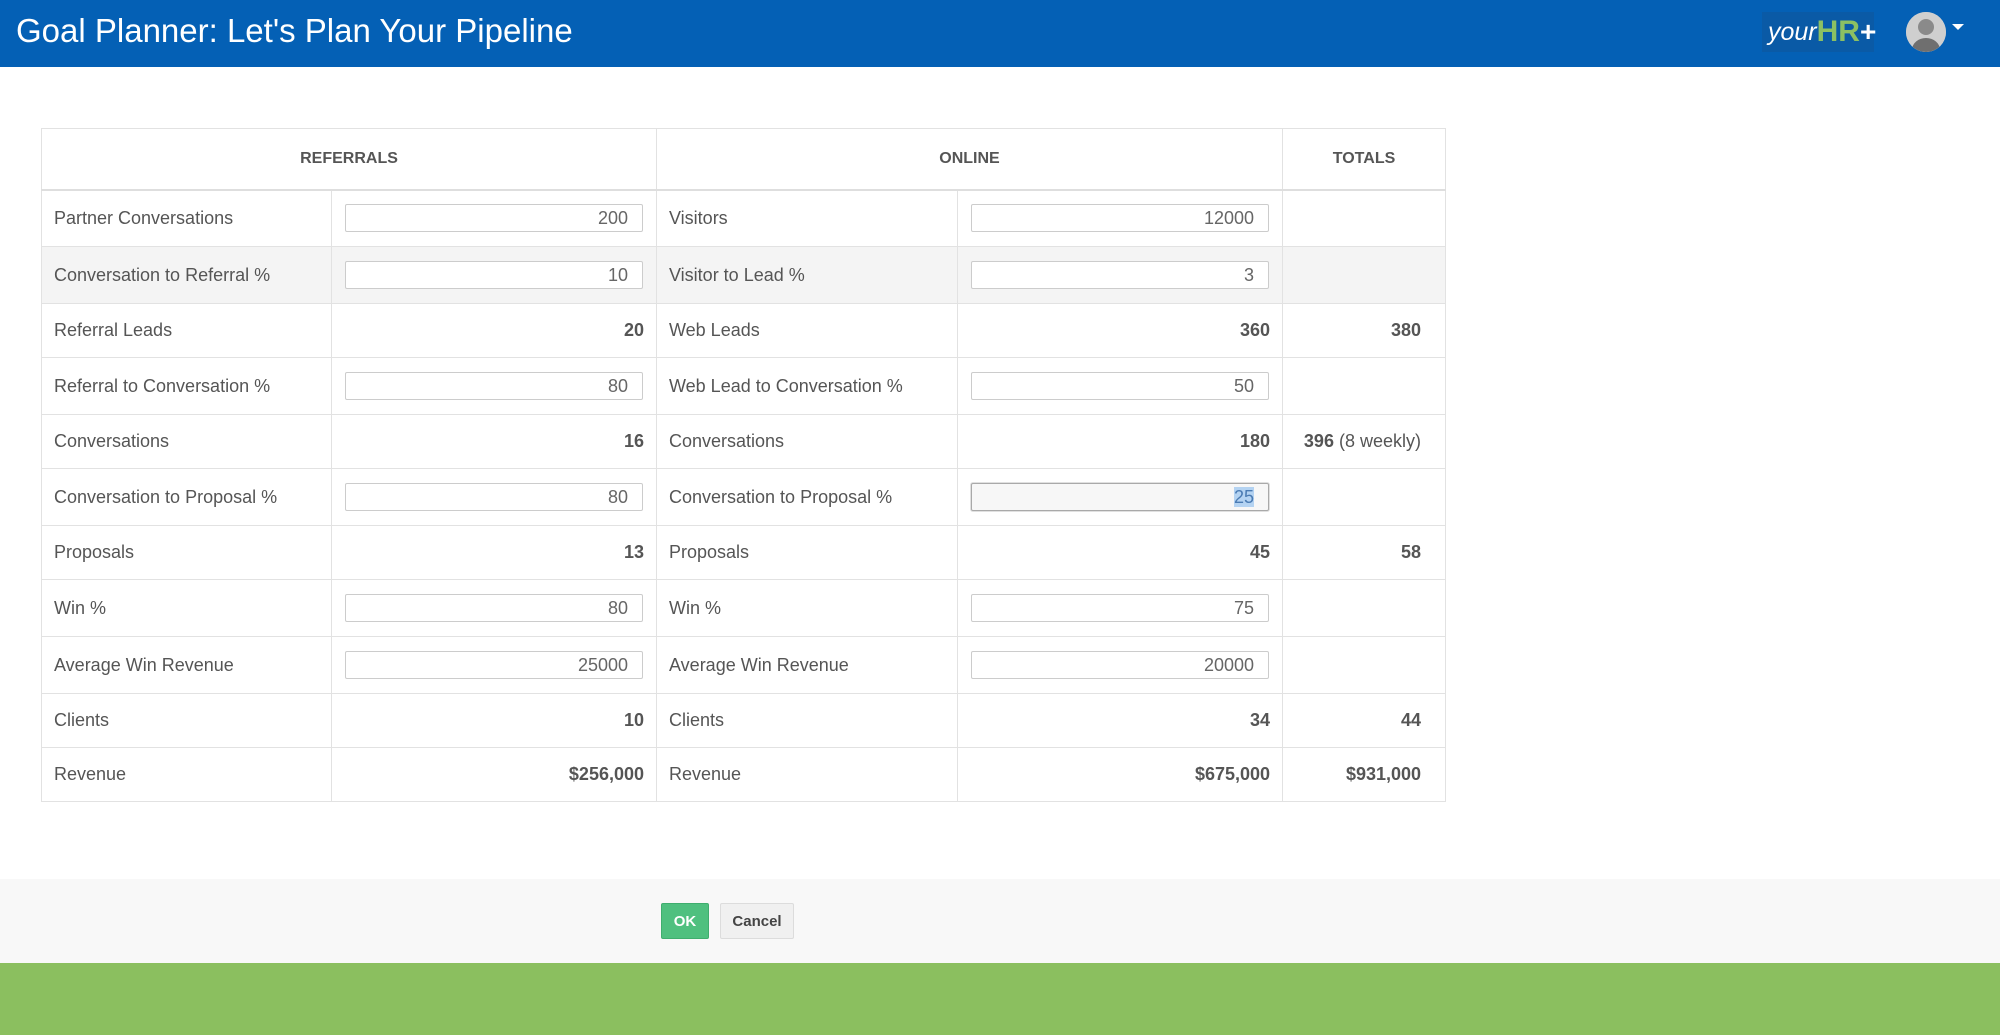 The image size is (2000, 1035). Describe the element at coordinates (757, 921) in the screenshot. I see `cancel-button: Cancel` at that location.